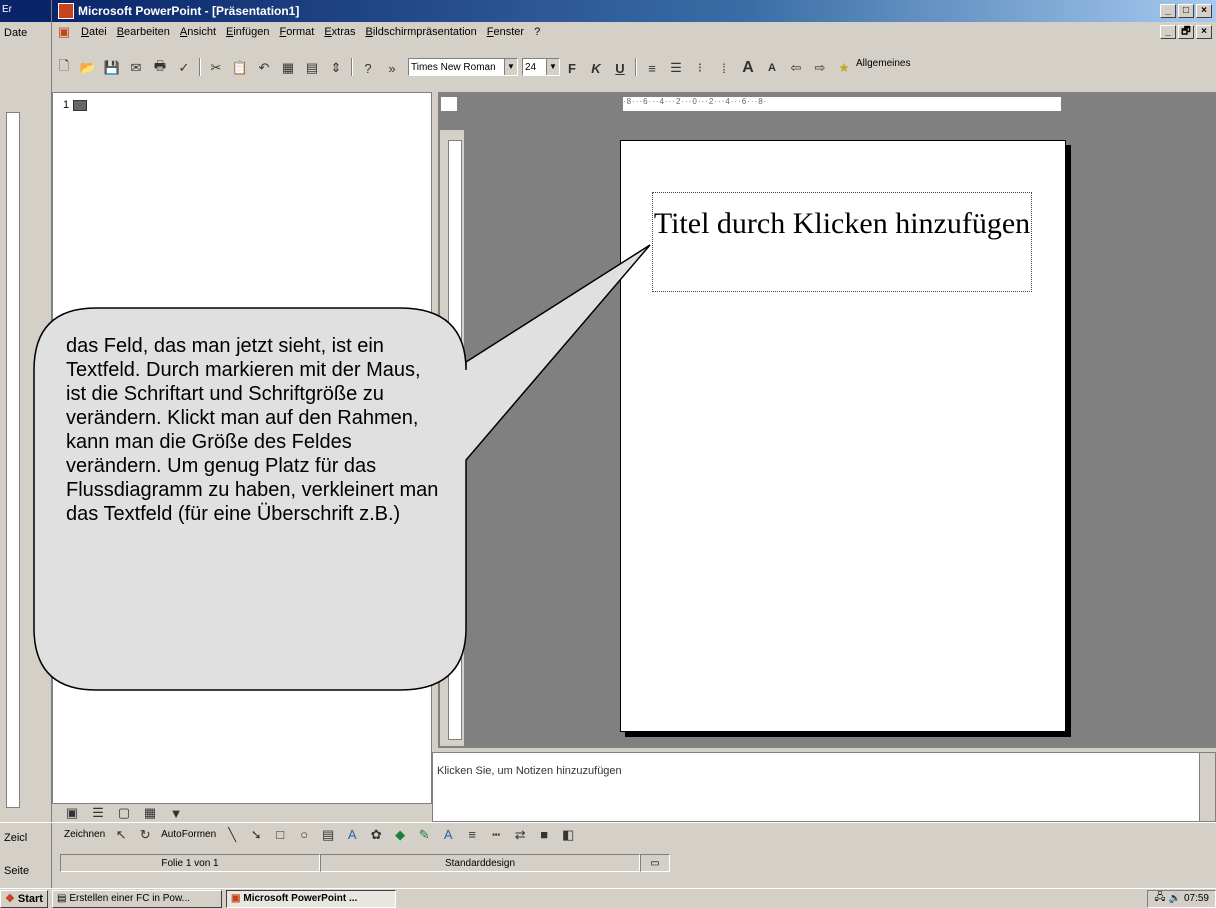 This screenshot has width=1216, height=908. I want to click on menu-extras: Extras, so click(339, 32).